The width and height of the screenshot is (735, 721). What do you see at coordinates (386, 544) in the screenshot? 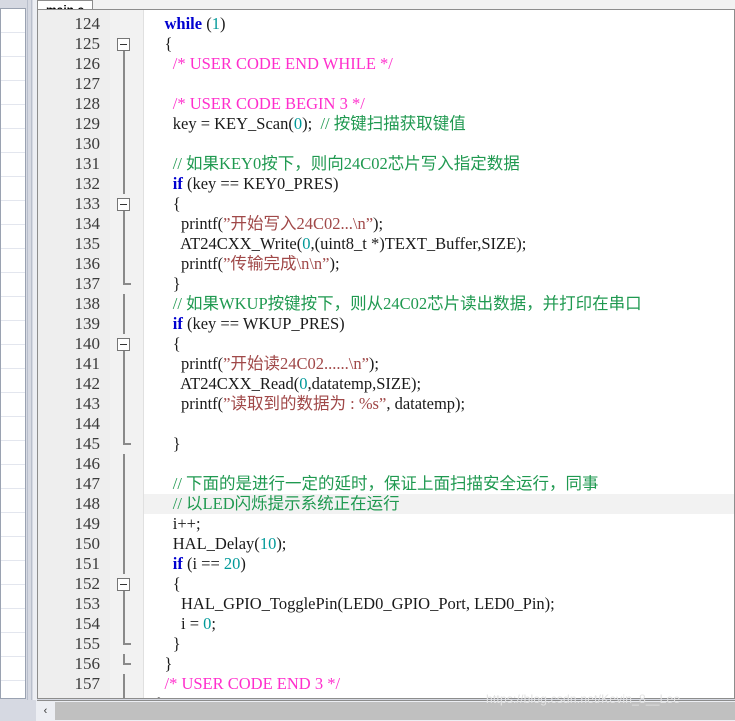
I see `code-line: 150 HAL_Delay(10);` at bounding box center [386, 544].